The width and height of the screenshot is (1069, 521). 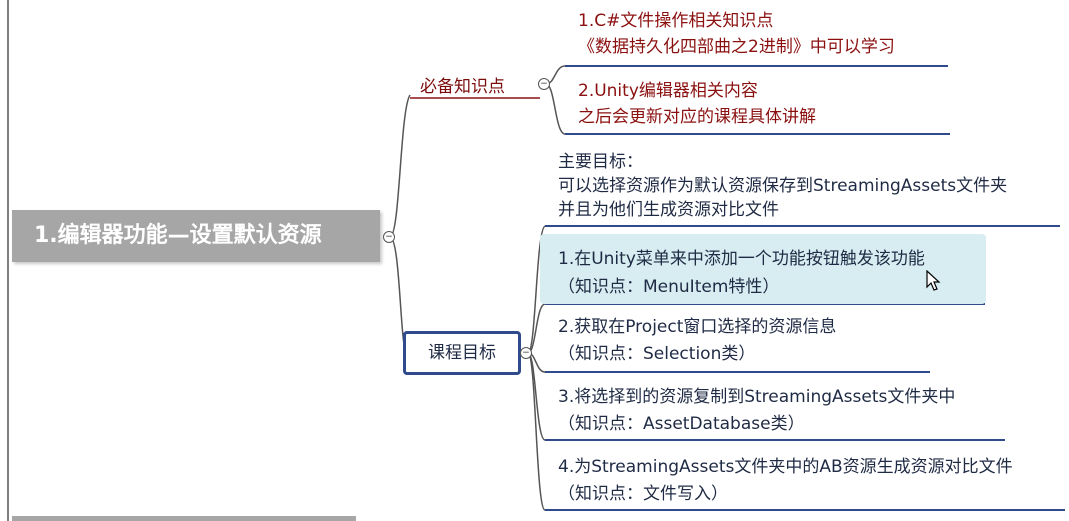 I want to click on main-goal-line3: 并且为他们生成资源对比文件, so click(x=668, y=210).